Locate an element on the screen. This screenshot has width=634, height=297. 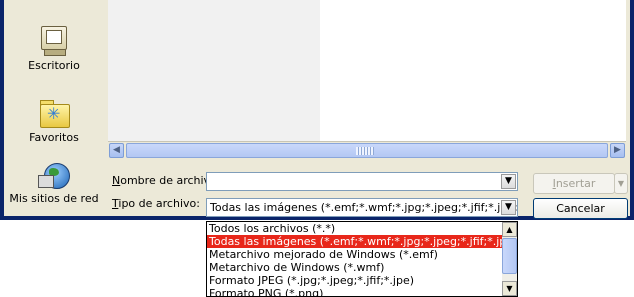
favorites-folder-icon: ✳ is located at coordinates (54, 112).